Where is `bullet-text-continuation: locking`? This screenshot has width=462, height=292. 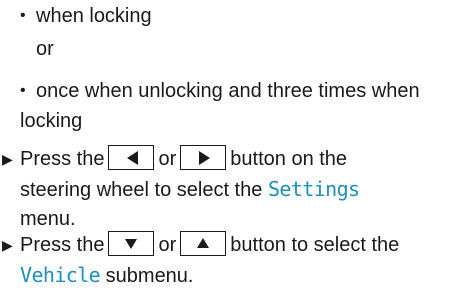 bullet-text-continuation: locking is located at coordinates (51, 121).